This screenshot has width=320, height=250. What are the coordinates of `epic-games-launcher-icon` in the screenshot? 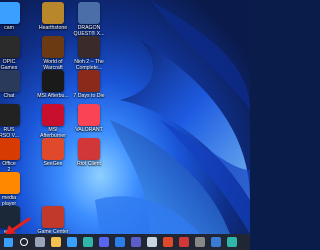 It's located at (10, 47).